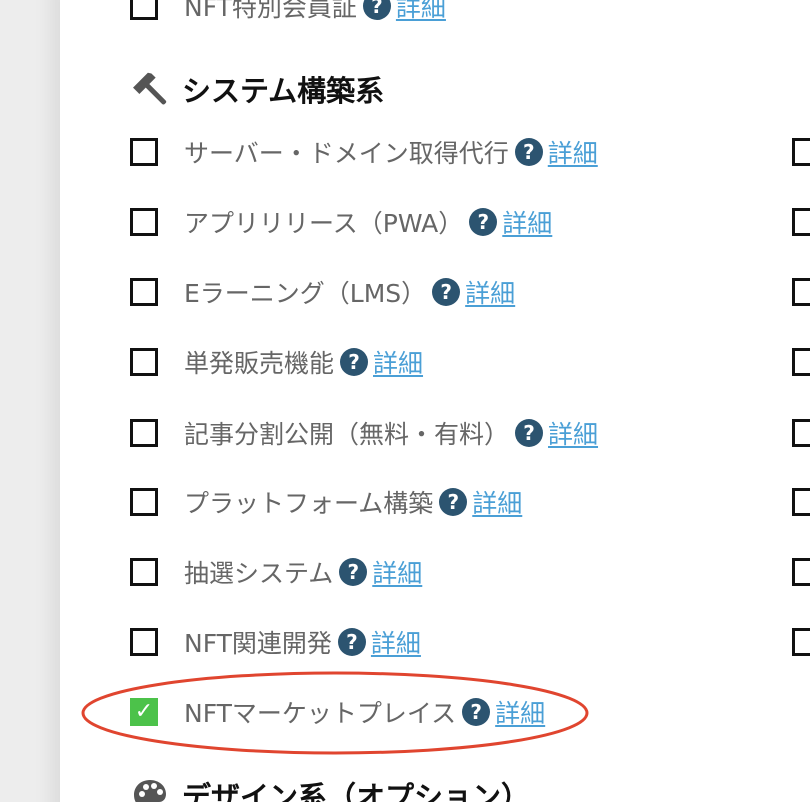  What do you see at coordinates (356, 791) in the screenshot?
I see `section-title: デザイン系（オプション）` at bounding box center [356, 791].